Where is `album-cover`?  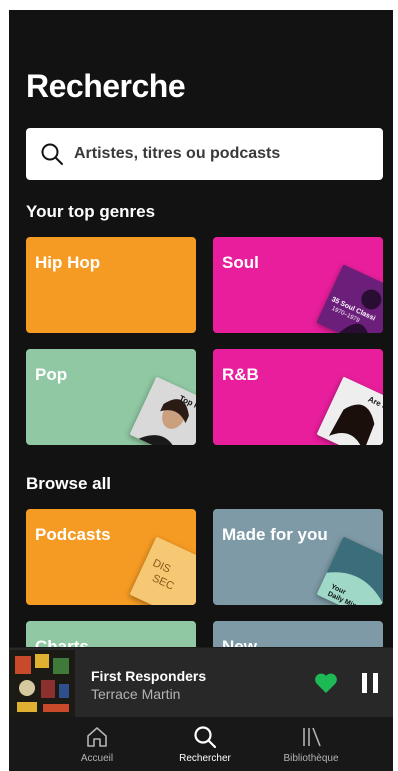
album-cover is located at coordinates (42, 684).